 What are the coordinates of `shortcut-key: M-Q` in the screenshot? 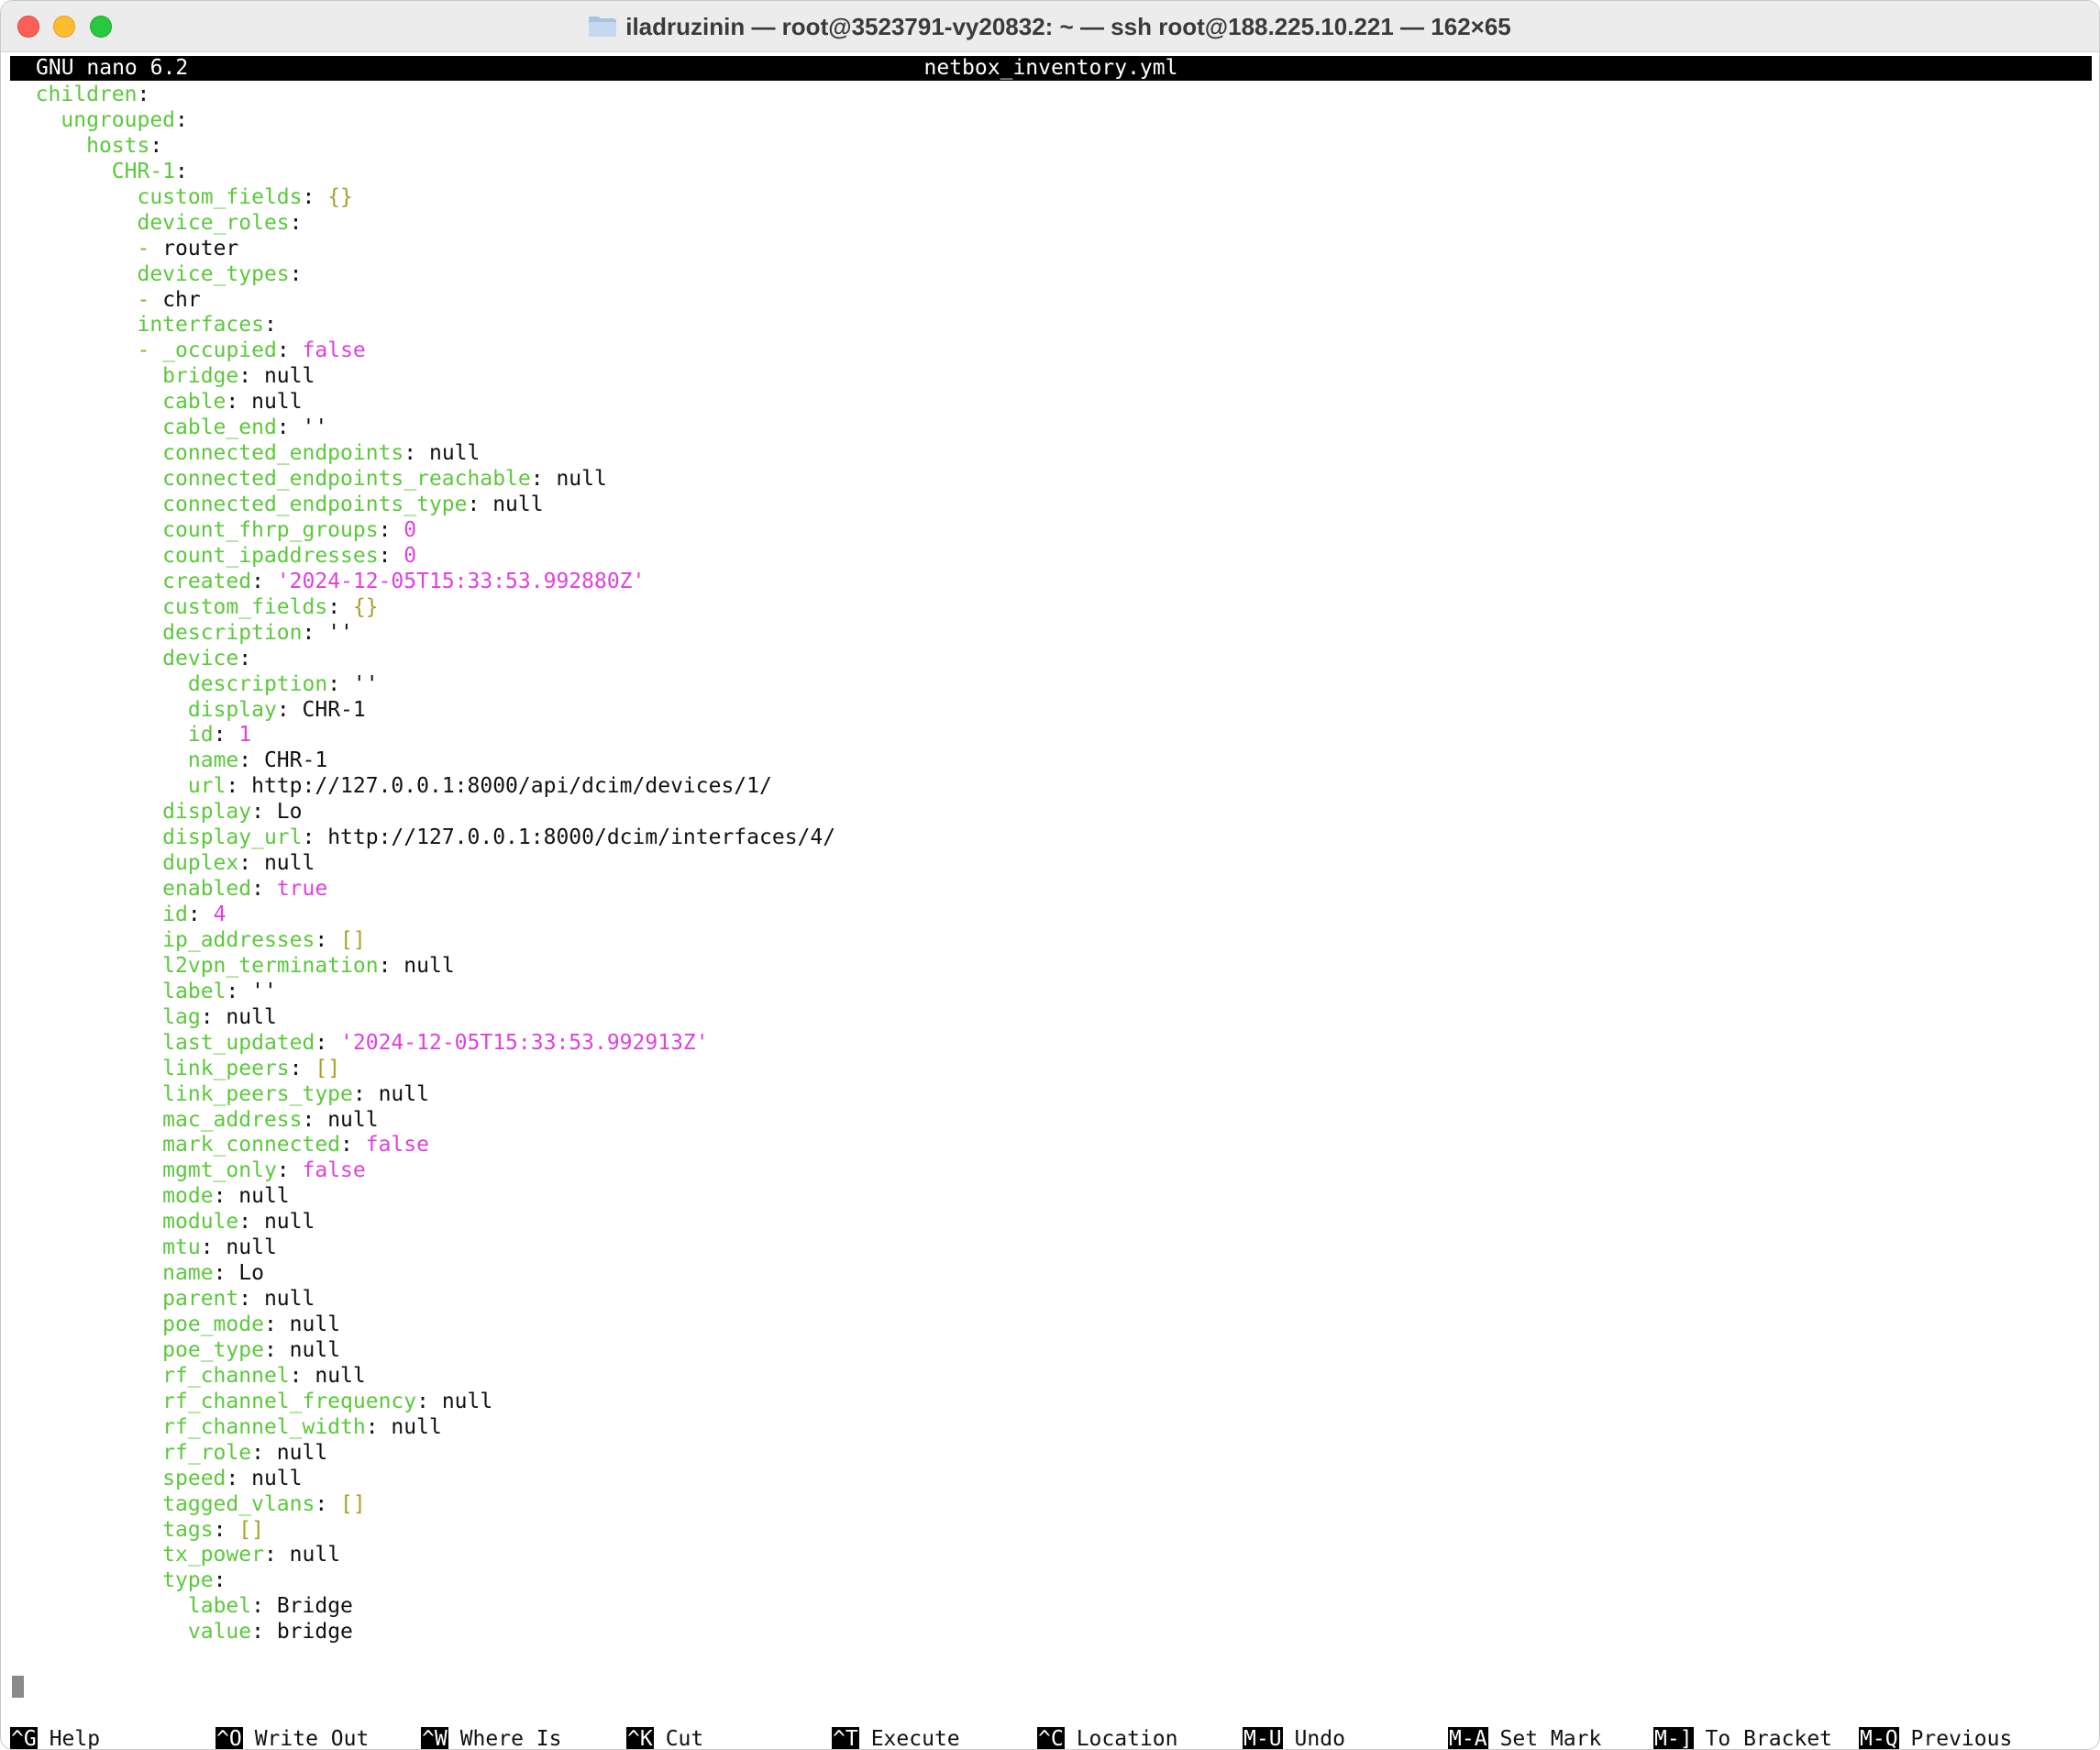 It's located at (1879, 1739).